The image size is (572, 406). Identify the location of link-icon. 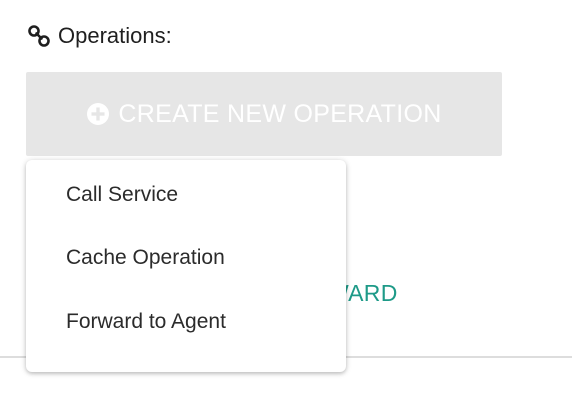
(39, 36).